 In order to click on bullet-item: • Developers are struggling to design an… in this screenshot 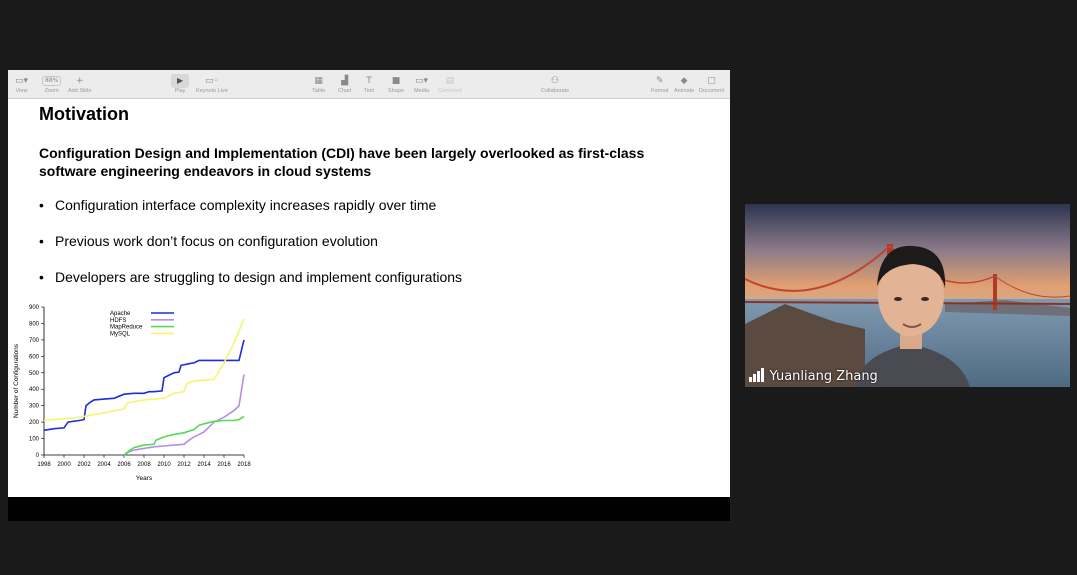, I will do `click(250, 277)`.